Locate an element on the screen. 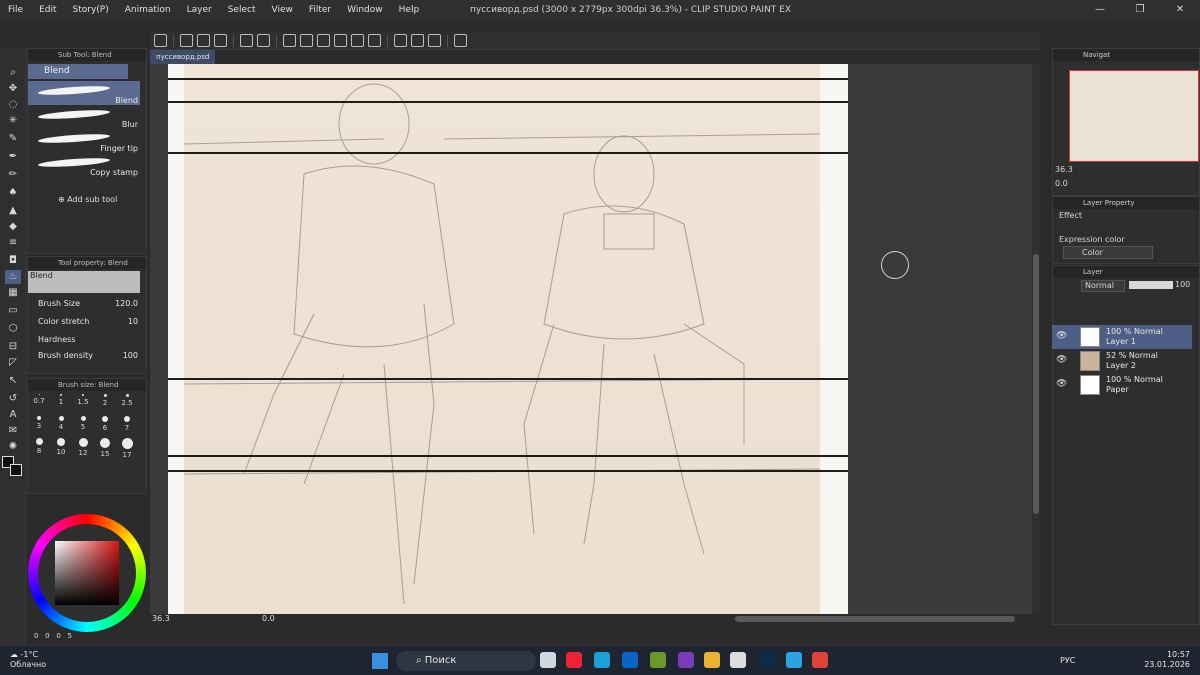 The height and width of the screenshot is (675, 1200). move-icon: ✥ is located at coordinates (13, 89).